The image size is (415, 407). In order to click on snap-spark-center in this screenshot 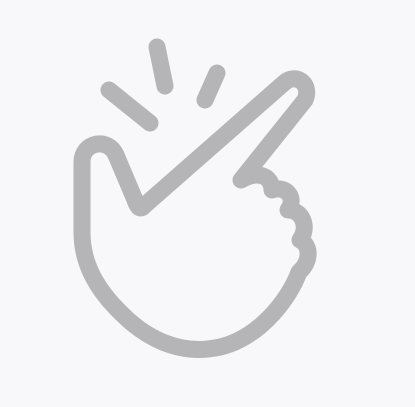, I will do `click(161, 66)`.